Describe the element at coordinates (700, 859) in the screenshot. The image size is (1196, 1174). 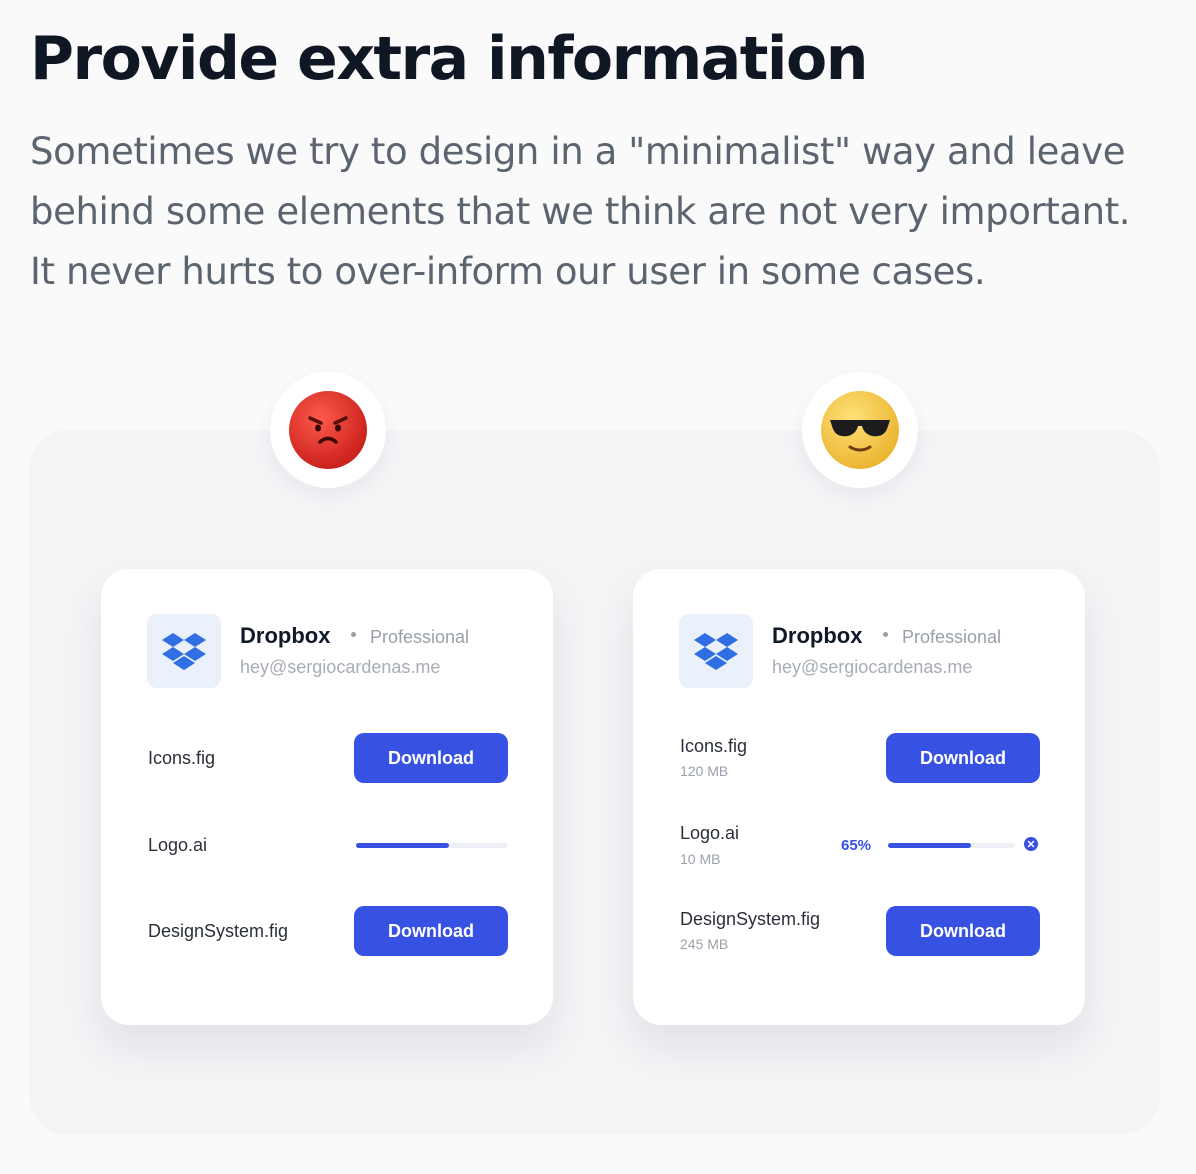
I see `file-size: 10 MB` at that location.